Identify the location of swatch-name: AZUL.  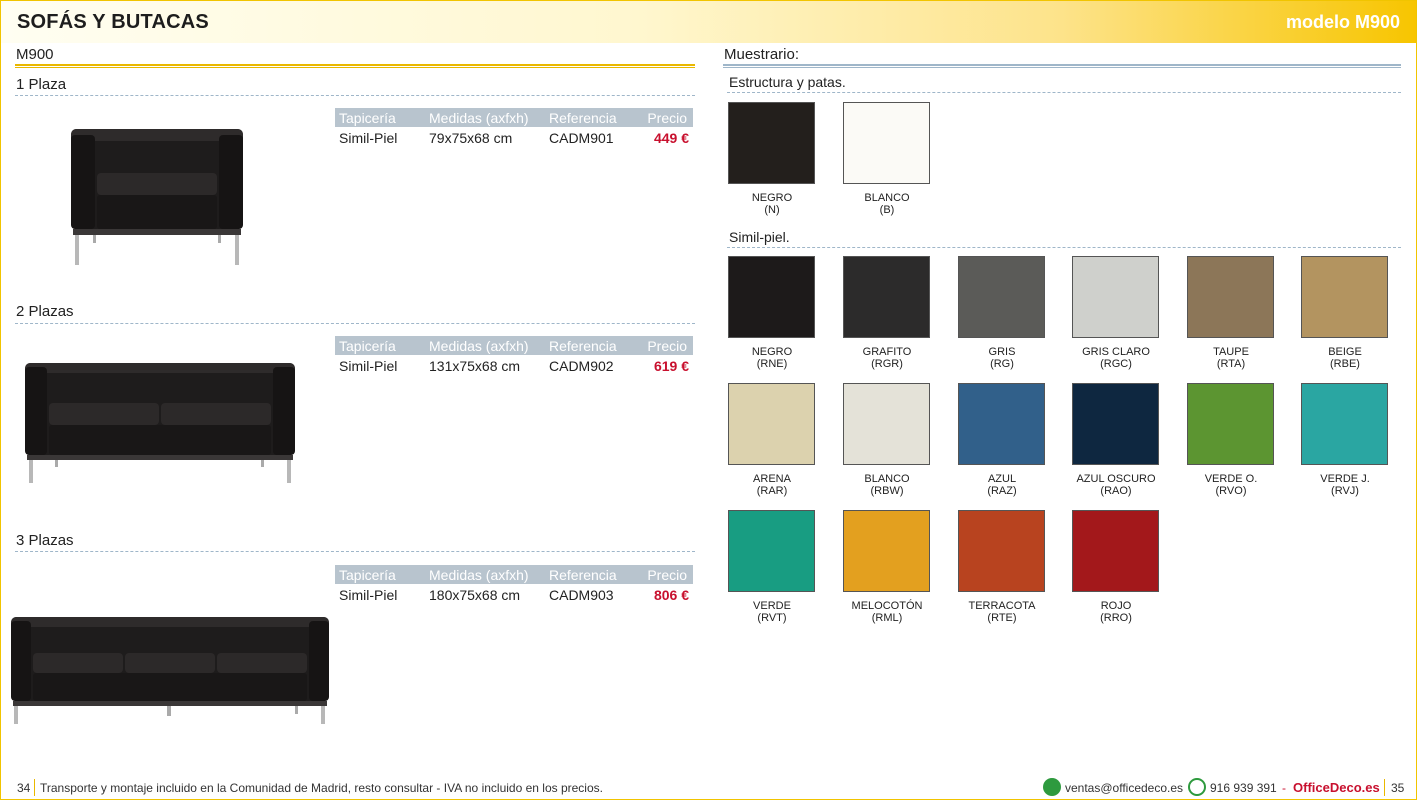
(1002, 479).